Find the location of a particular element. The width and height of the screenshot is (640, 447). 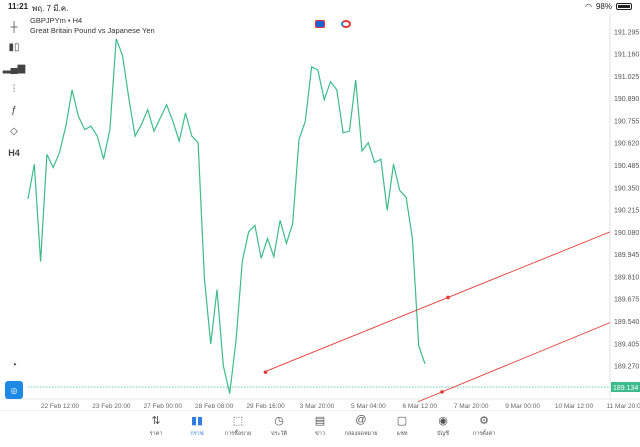

chat-icon: ▢ is located at coordinates (402, 420).